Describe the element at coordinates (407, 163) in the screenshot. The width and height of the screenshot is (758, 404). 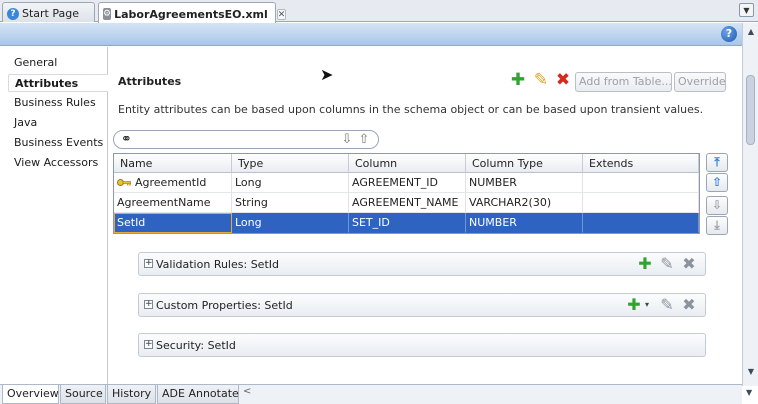
I see `column-header-column: Column` at that location.